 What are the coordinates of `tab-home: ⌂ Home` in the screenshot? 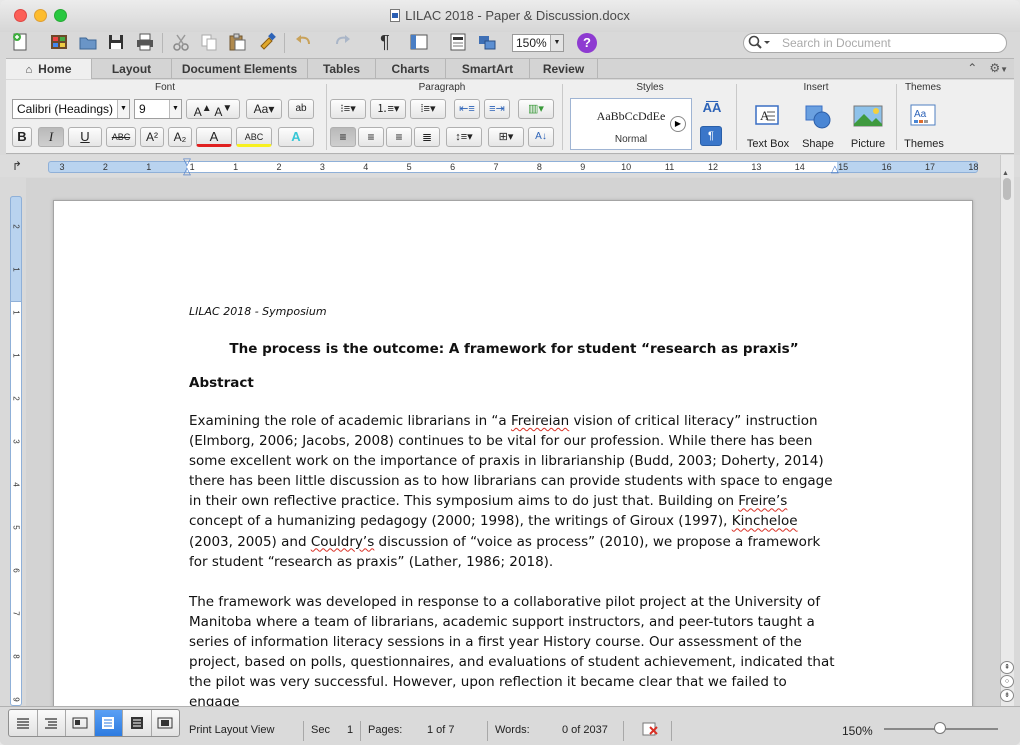 It's located at (49, 69).